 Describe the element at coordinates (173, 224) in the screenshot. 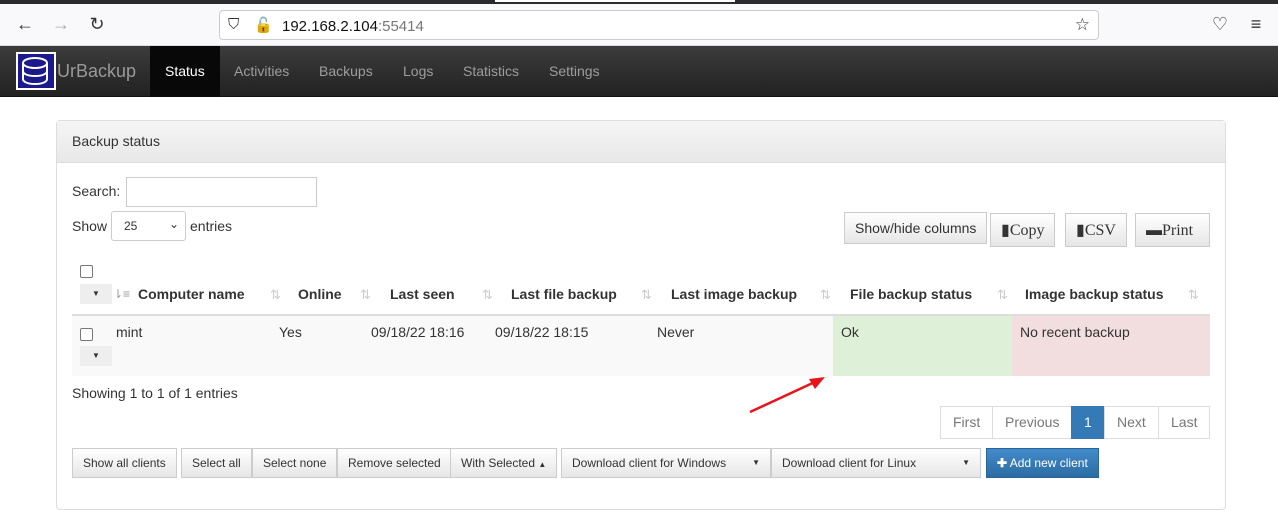

I see `chevron-down-icon: ⌄` at that location.